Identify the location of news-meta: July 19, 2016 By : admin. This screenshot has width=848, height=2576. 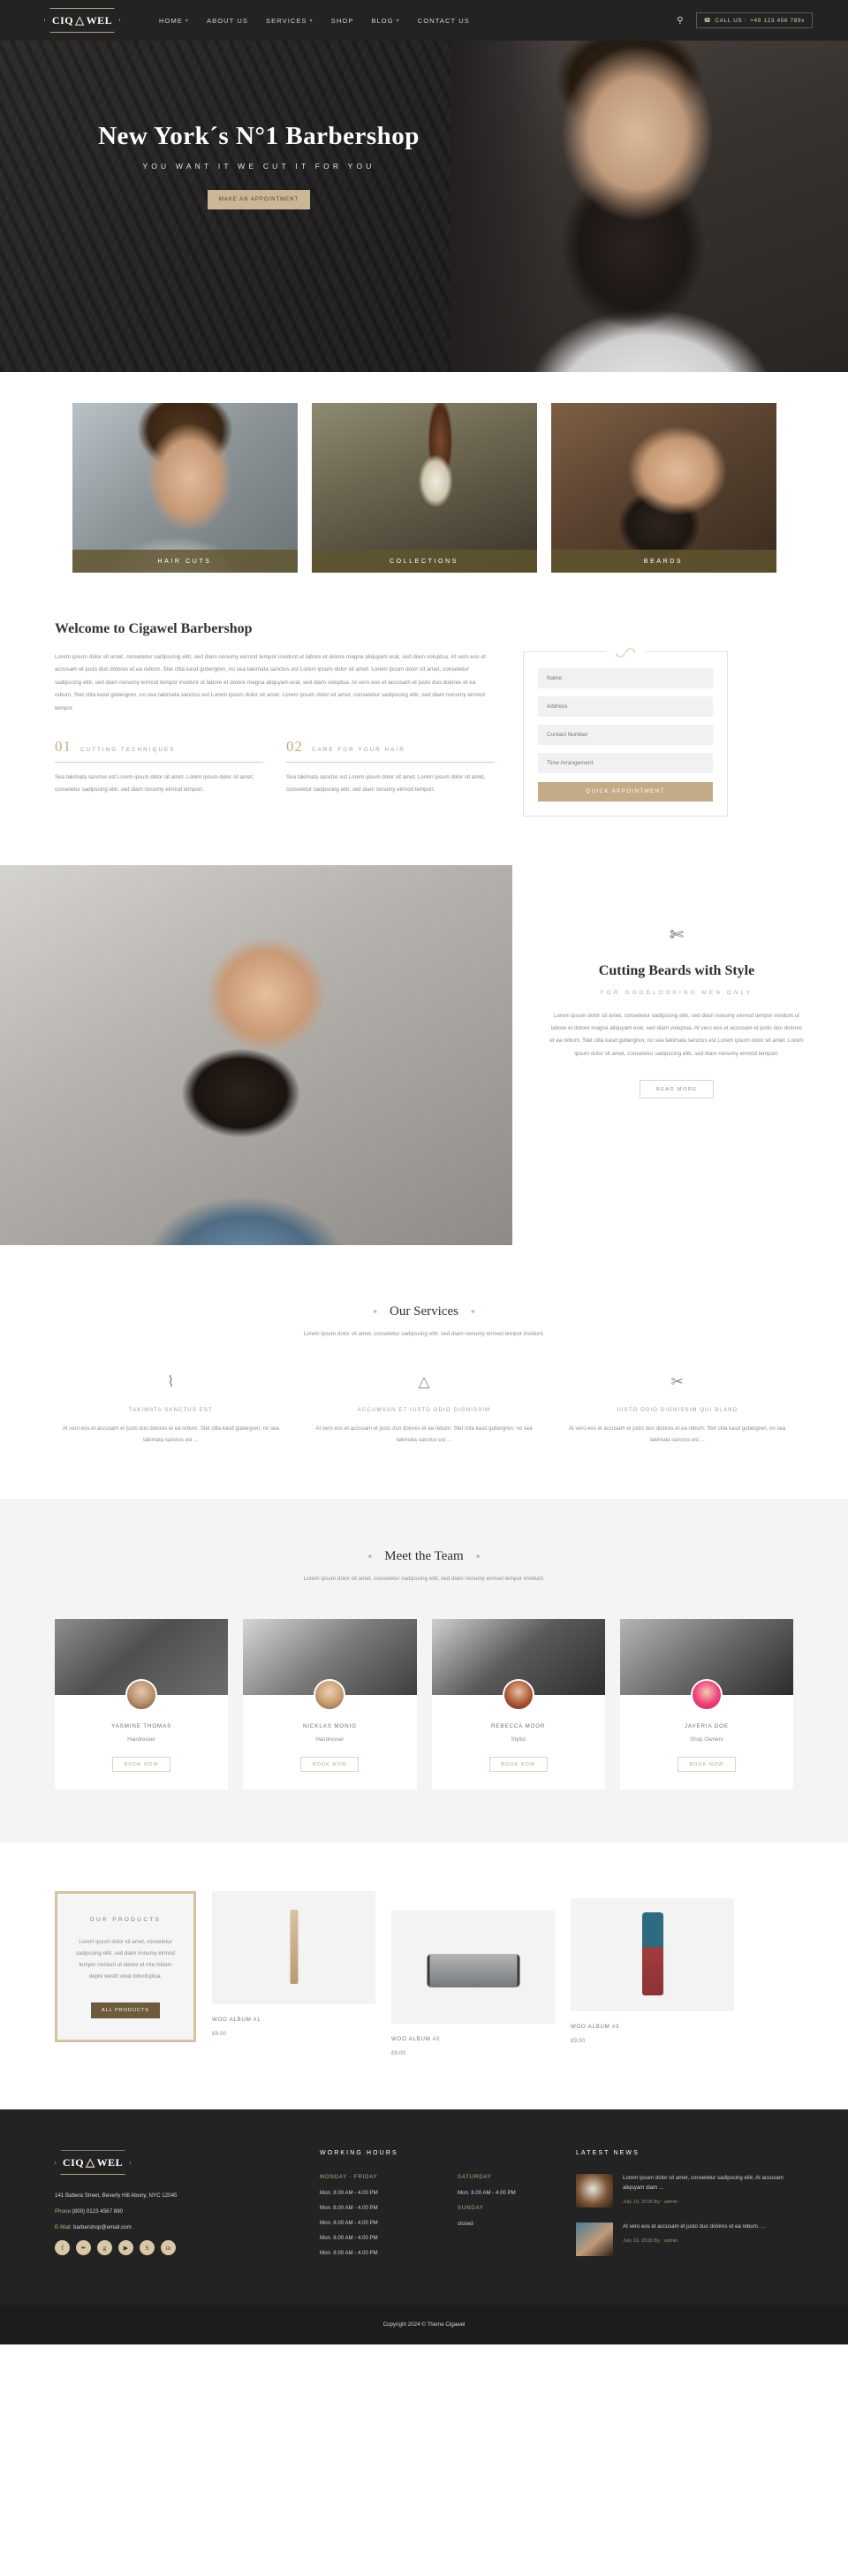
(650, 2241).